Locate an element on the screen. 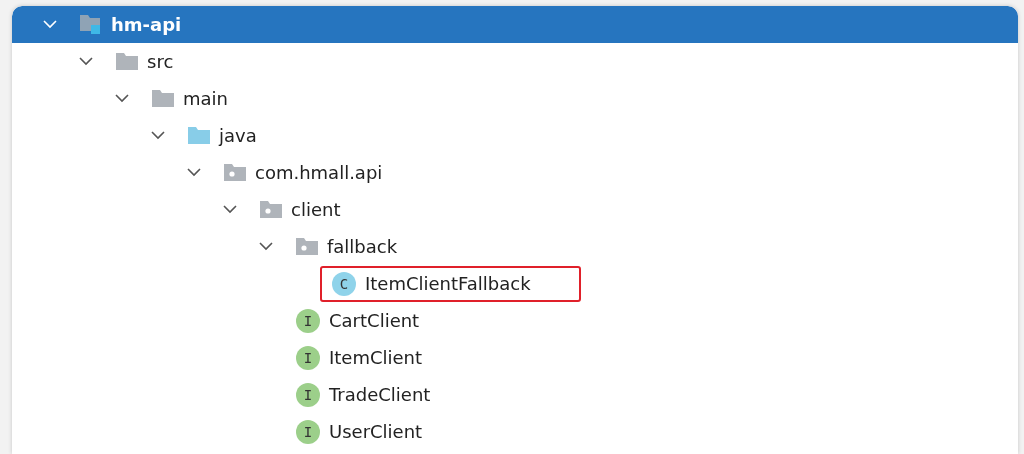  tree-item-label: fallback is located at coordinates (362, 246).